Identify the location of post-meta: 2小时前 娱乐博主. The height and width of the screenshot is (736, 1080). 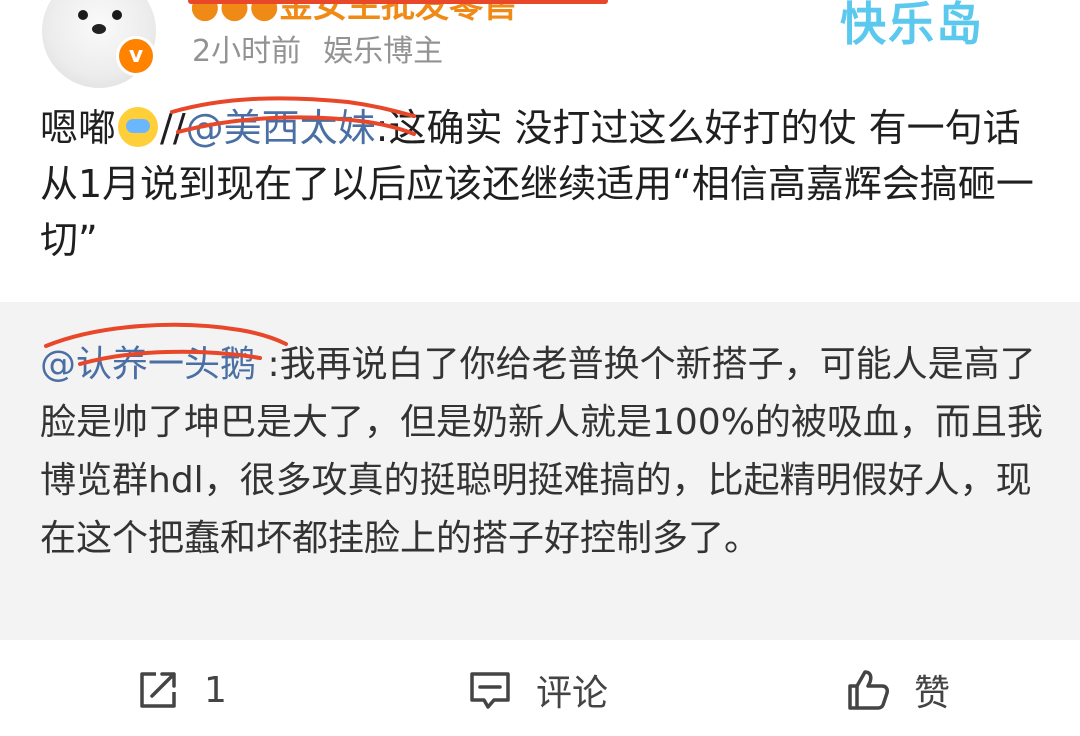
(317, 48).